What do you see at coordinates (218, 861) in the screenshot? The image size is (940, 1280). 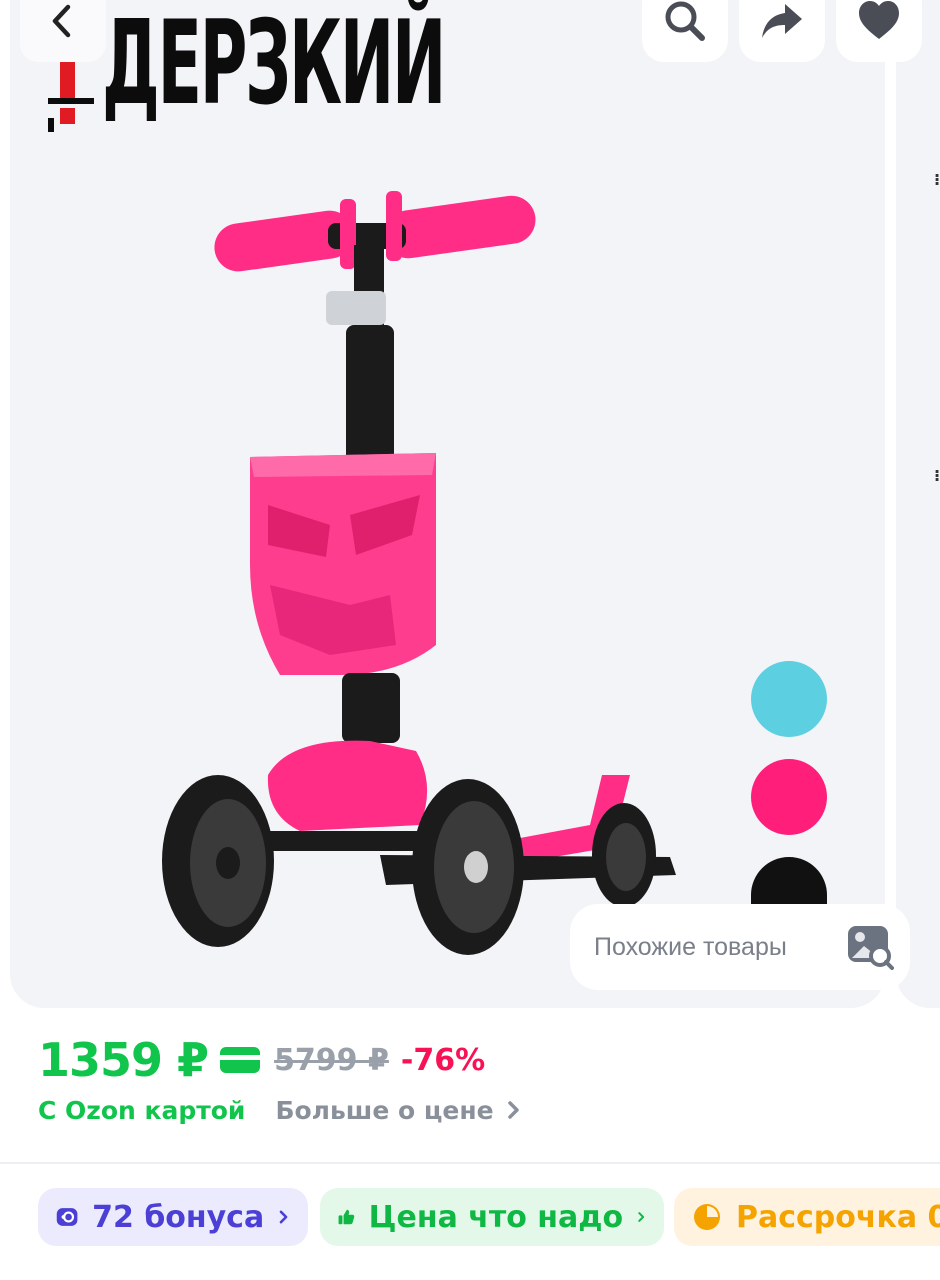 I see `left-wheel` at bounding box center [218, 861].